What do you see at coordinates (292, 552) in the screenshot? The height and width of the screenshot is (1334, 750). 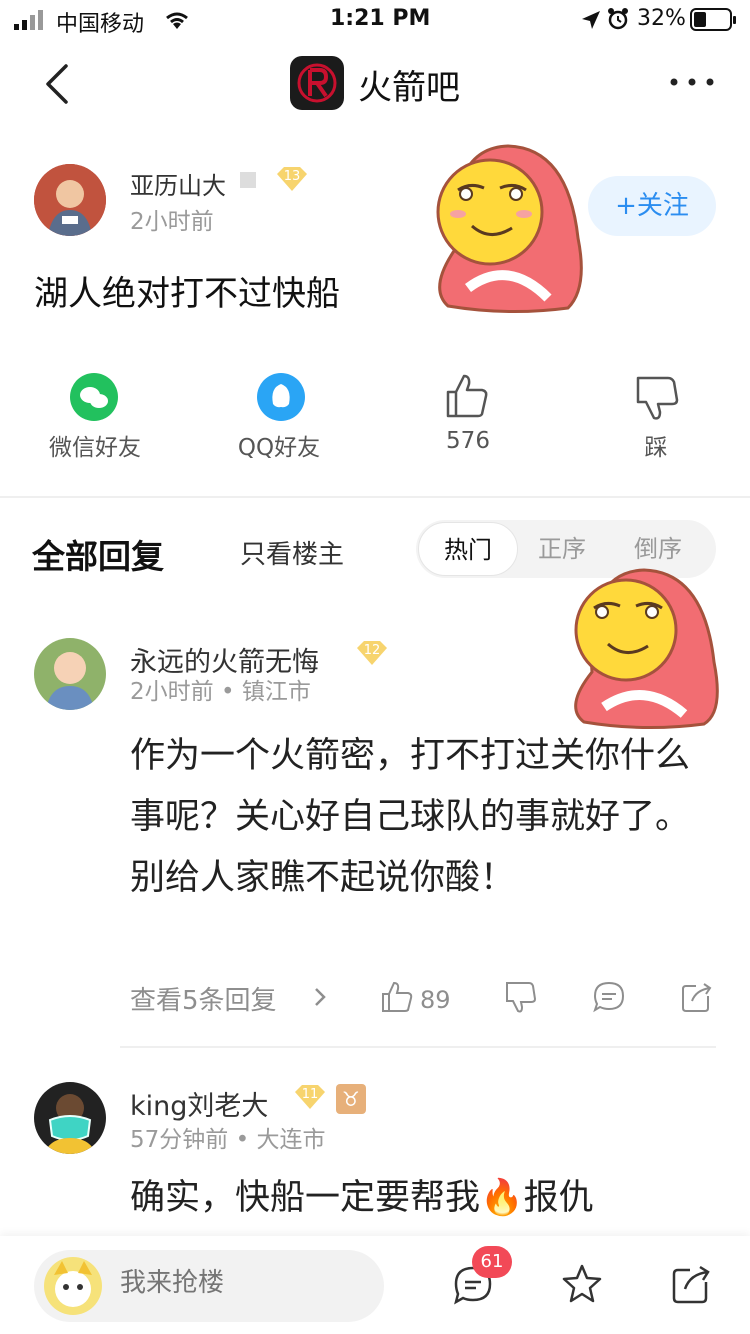 I see `tab-op-only: 只看楼主` at bounding box center [292, 552].